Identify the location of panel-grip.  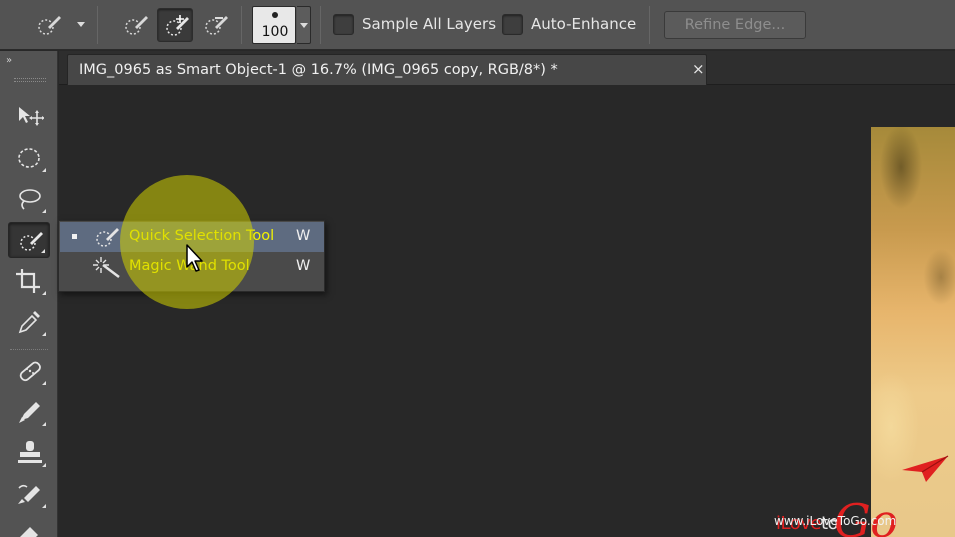
(30, 80).